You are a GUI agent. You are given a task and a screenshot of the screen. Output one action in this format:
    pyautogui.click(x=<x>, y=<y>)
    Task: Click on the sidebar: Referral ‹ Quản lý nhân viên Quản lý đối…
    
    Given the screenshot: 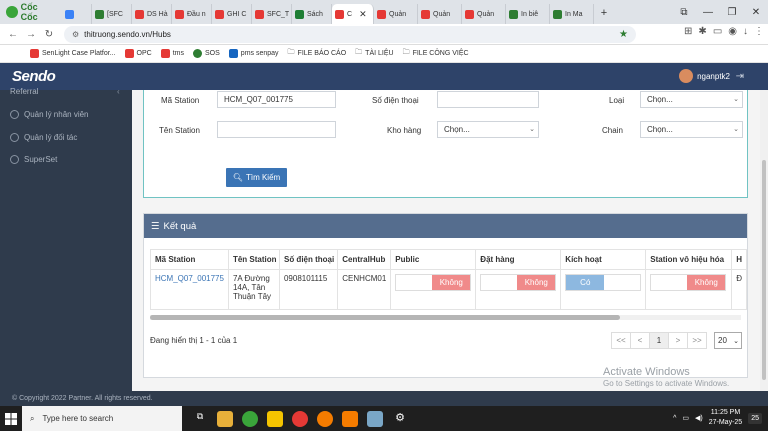 What is the action you would take?
    pyautogui.click(x=66, y=239)
    